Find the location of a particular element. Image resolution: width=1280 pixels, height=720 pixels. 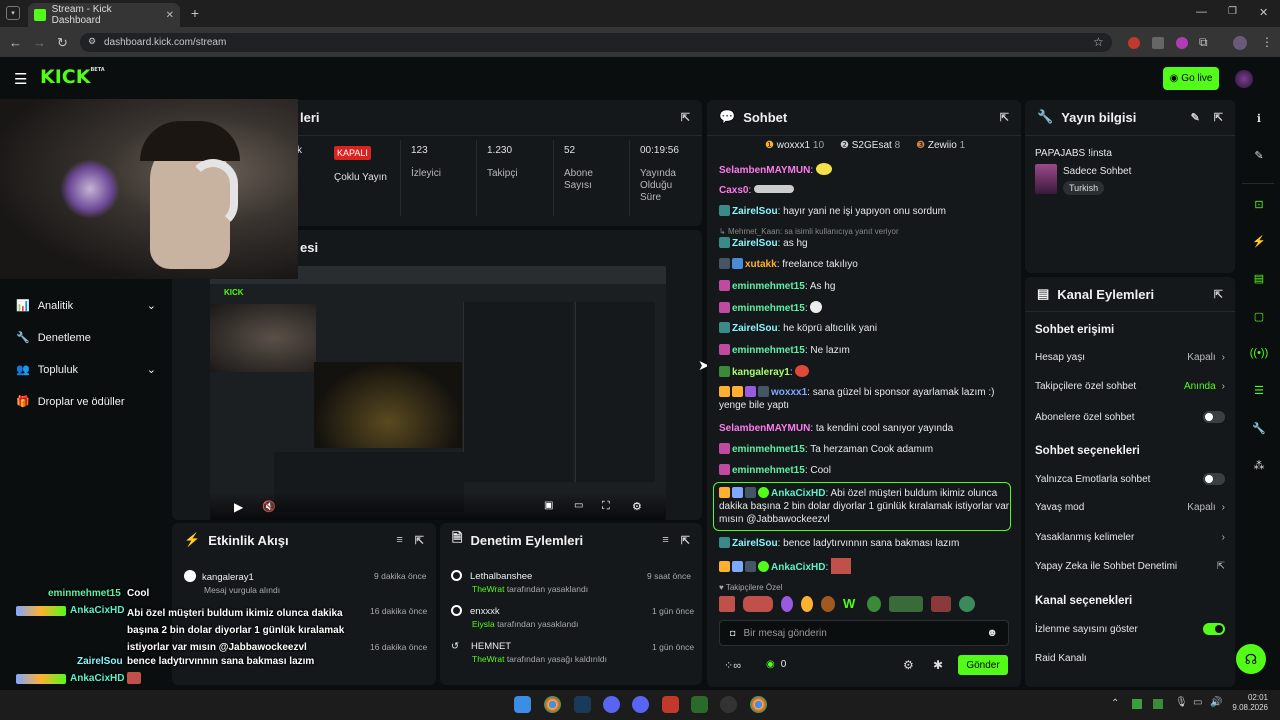

mod-tools-icon: ✱ is located at coordinates (938, 665).